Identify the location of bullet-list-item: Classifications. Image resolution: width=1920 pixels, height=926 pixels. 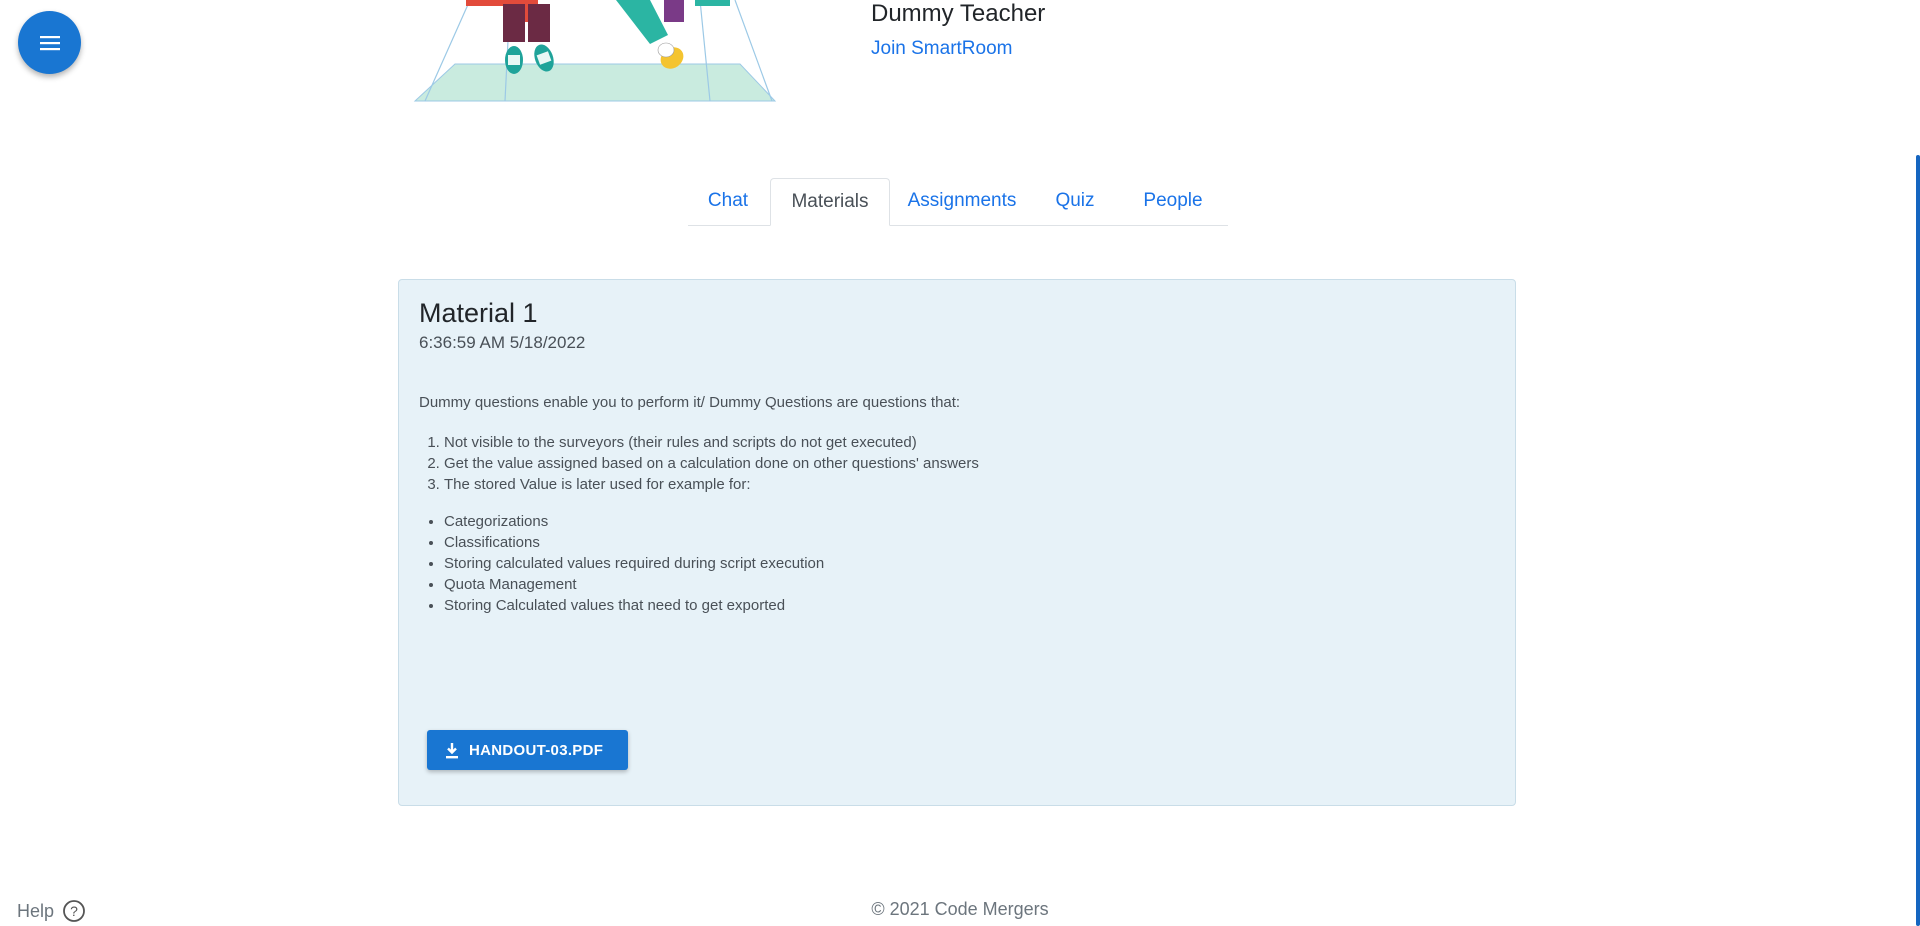
(634, 542).